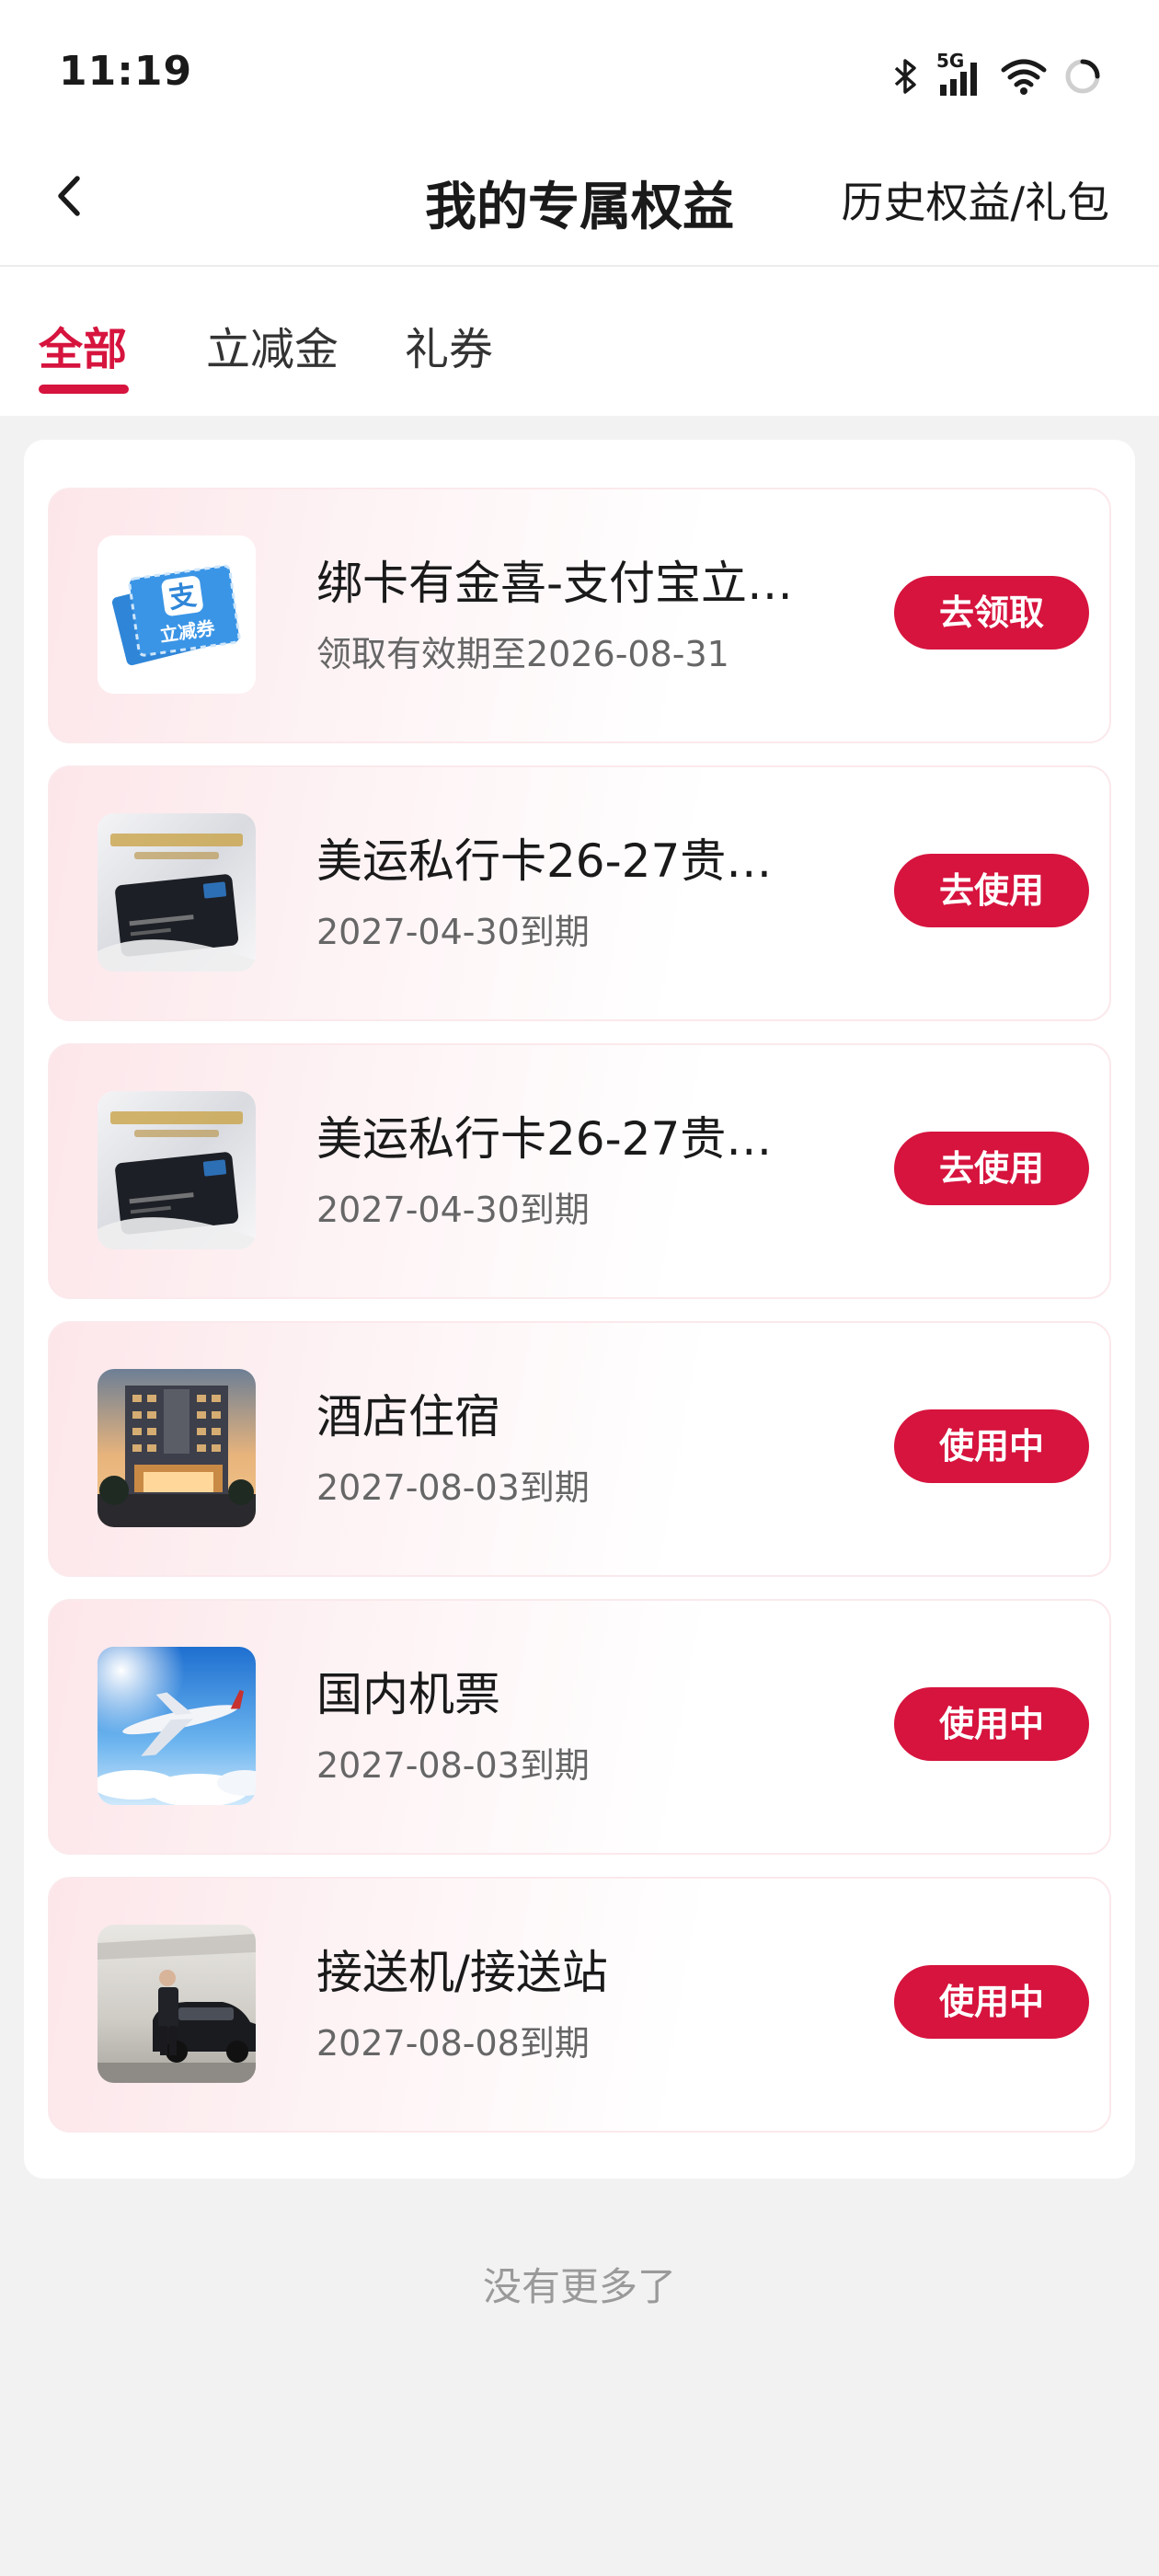  What do you see at coordinates (996, 74) in the screenshot?
I see `status-icons: 5G` at bounding box center [996, 74].